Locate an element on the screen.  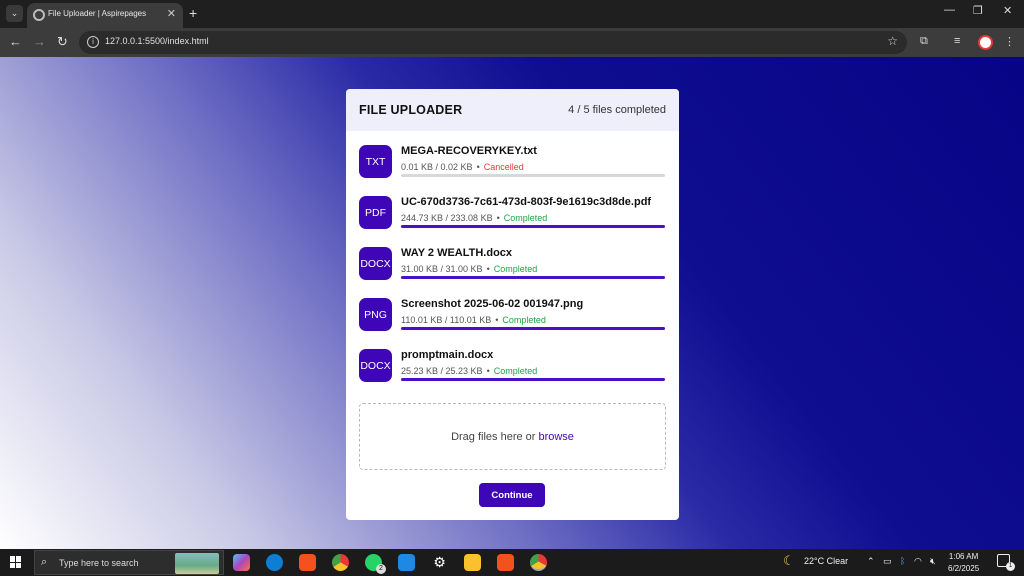
reading-list-icon: ≡ is located at coordinates (957, 41).